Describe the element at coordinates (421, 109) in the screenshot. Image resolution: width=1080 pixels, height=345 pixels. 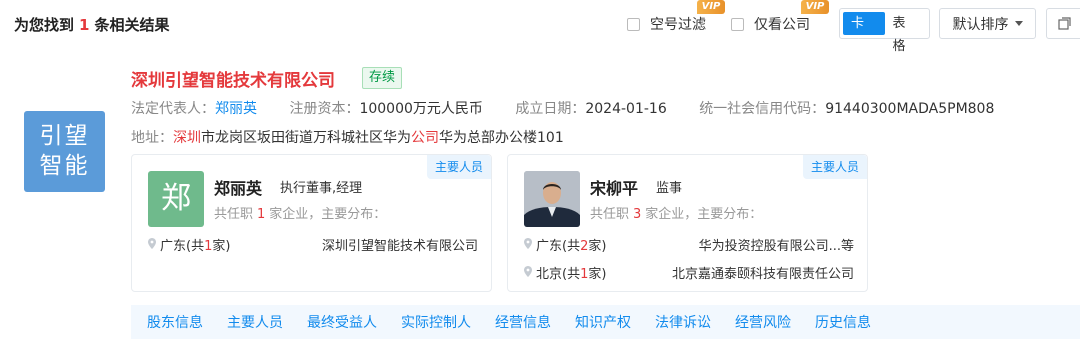
I see `capital-value: 100000万元人民币` at that location.